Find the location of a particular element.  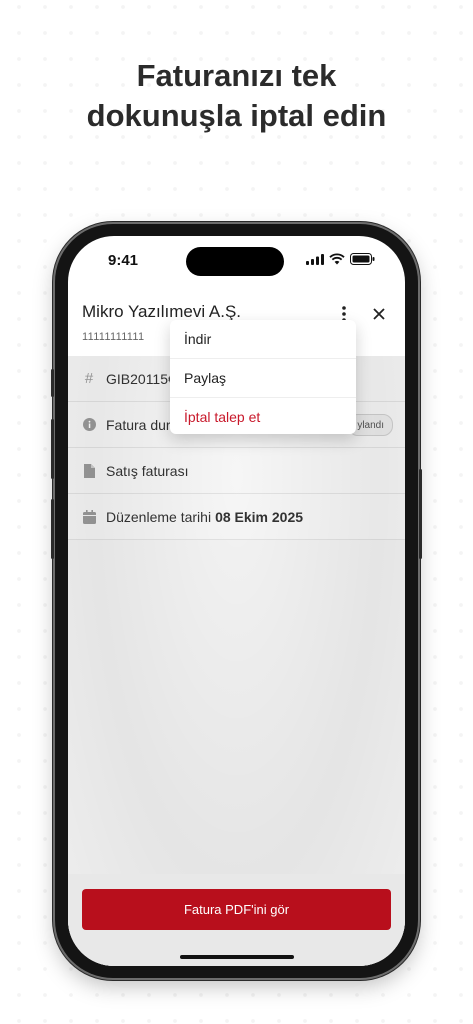

tax-number: 11111111111 is located at coordinates (113, 337).